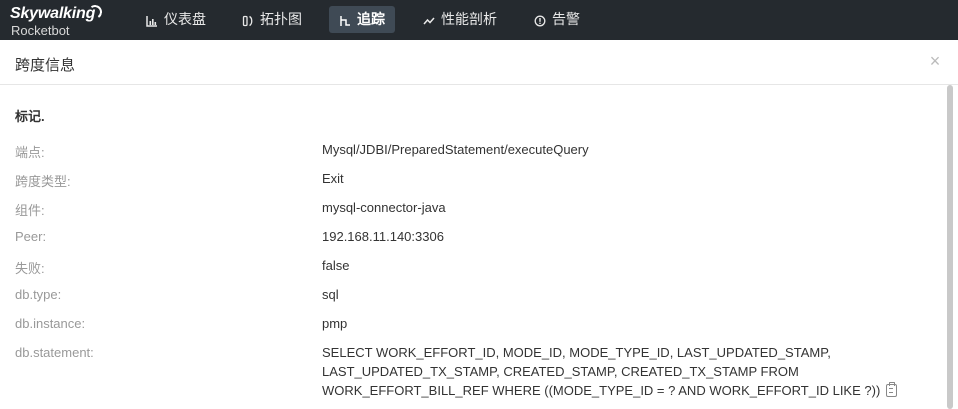  I want to click on nav-item-profile: 性能剖析, so click(460, 19).